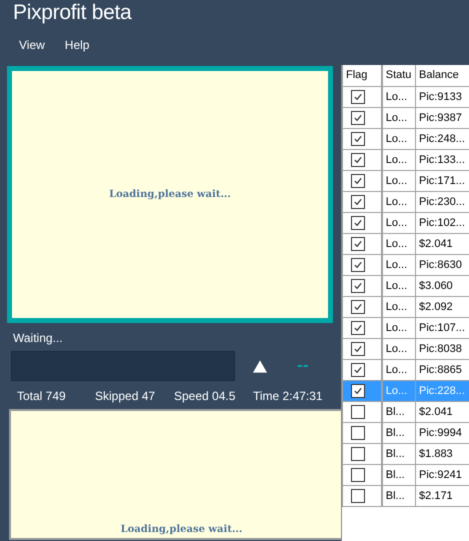 This screenshot has height=541, width=469. I want to click on table-row: Bl... $2.041, so click(405, 411).